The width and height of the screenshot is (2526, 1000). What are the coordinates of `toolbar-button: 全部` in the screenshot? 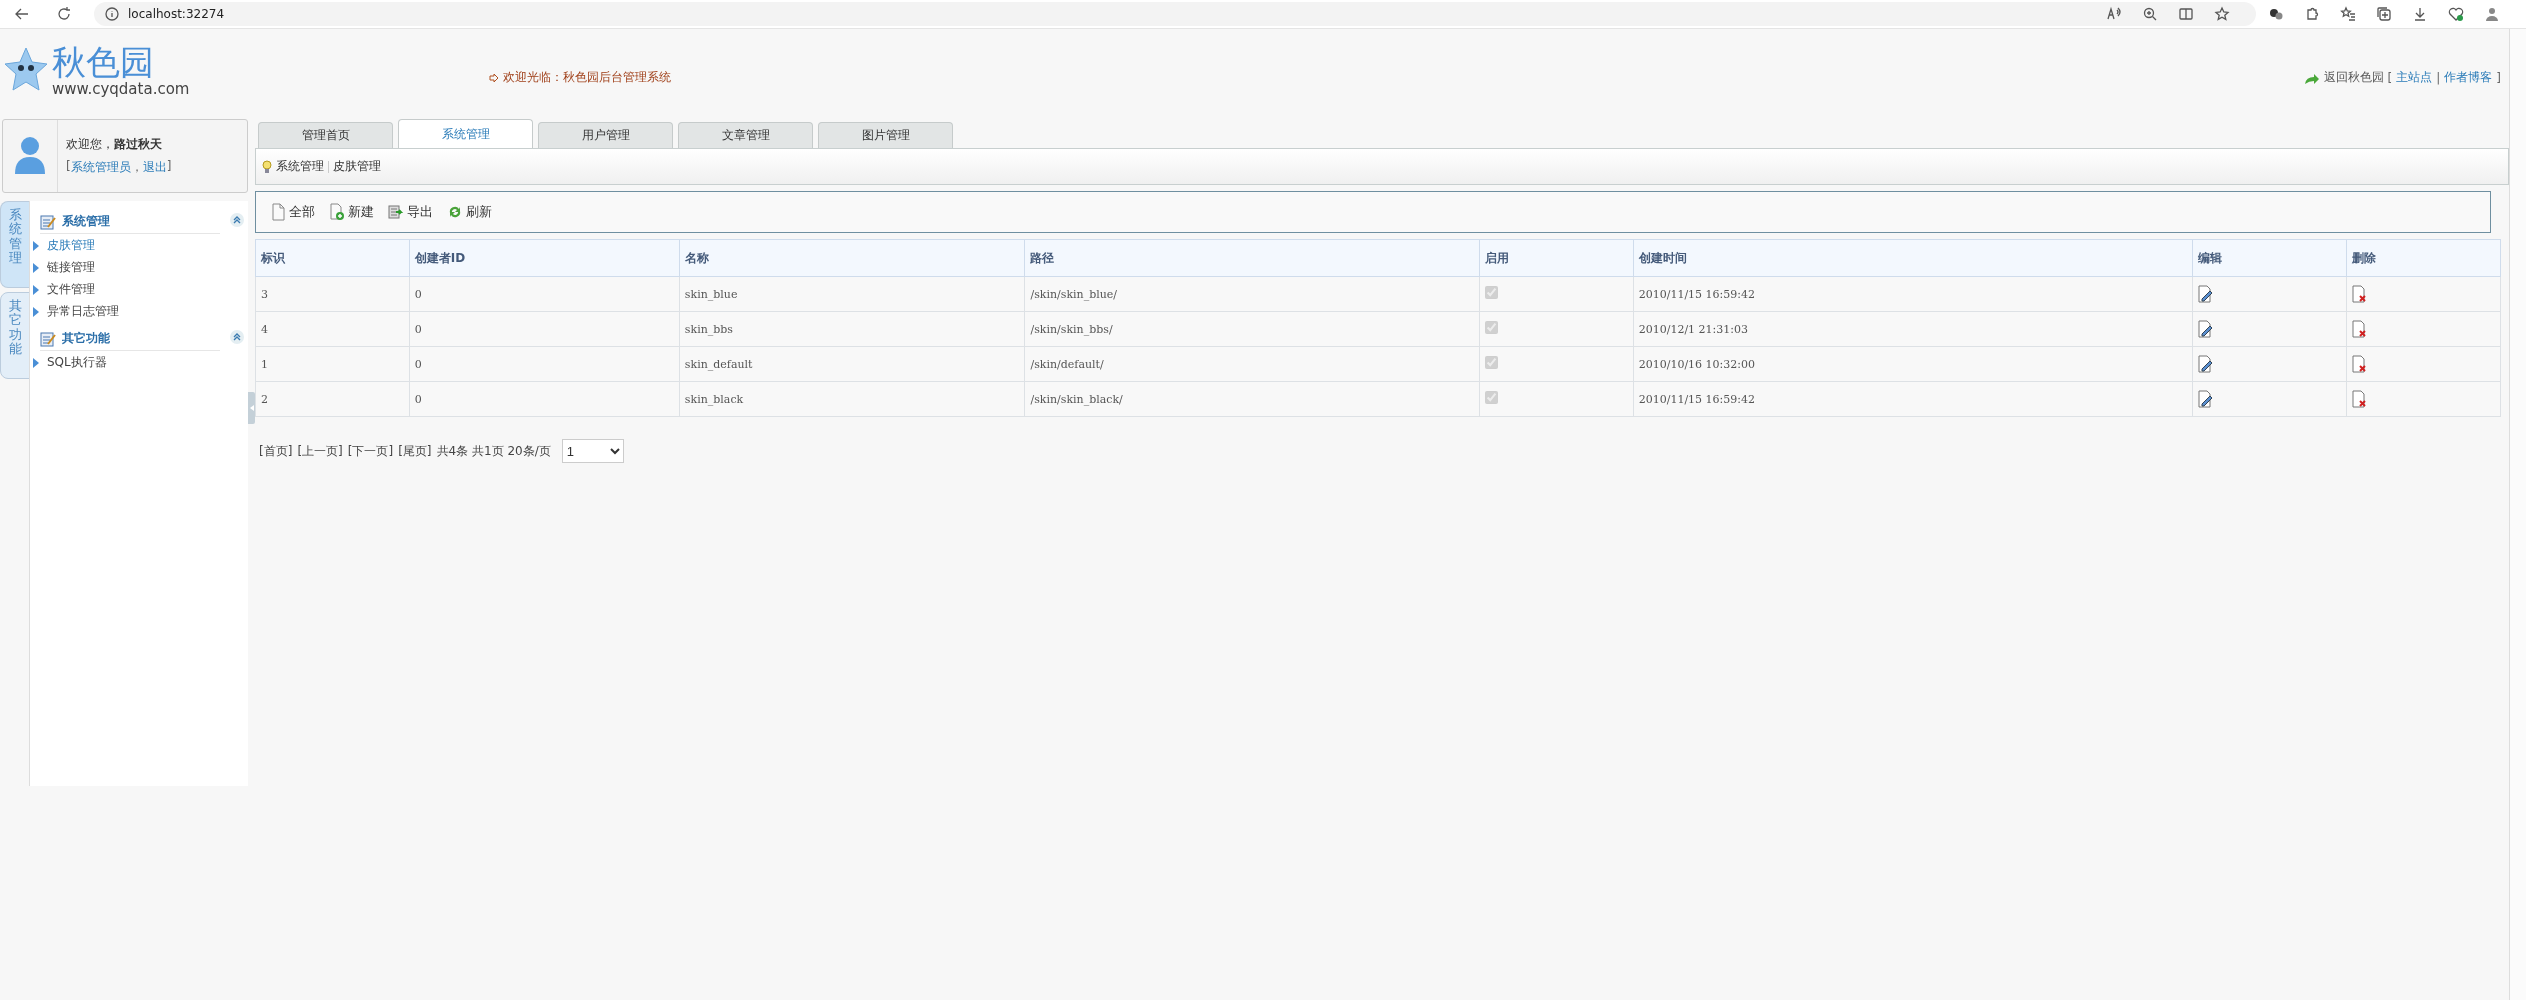 It's located at (292, 212).